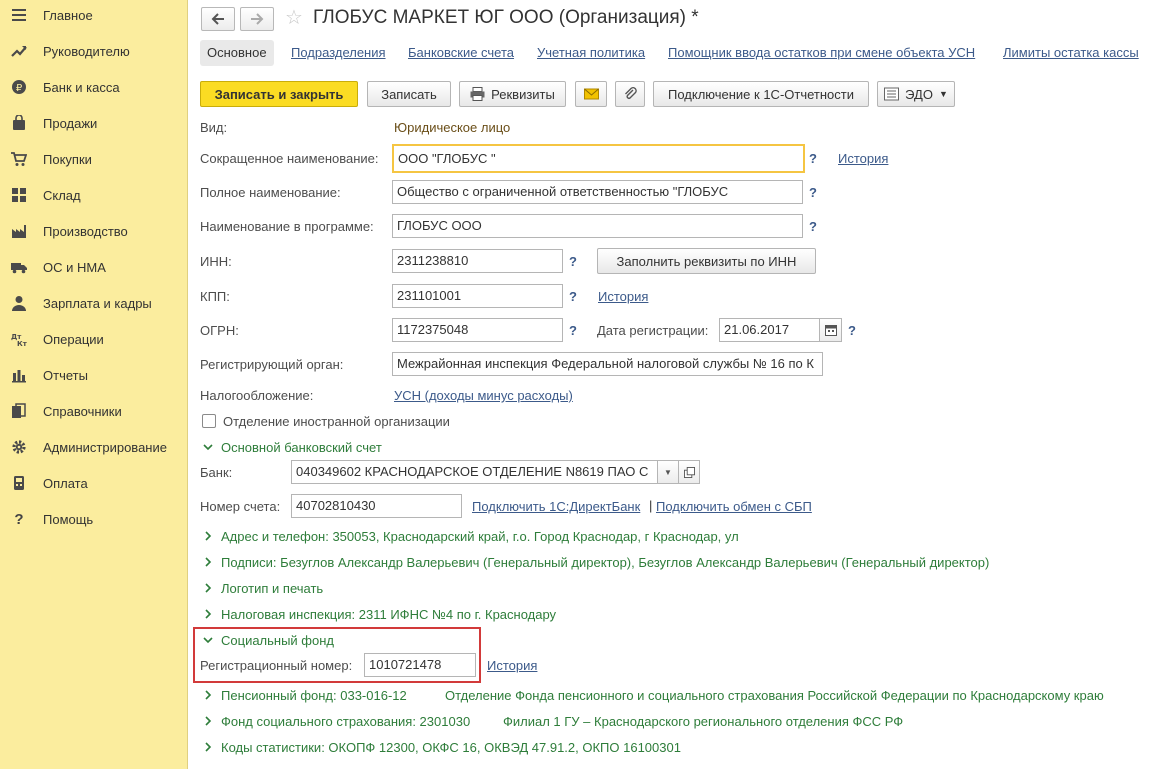 The height and width of the screenshot is (769, 1151). Describe the element at coordinates (73, 339) in the screenshot. I see `sidebar-item-label: Операции` at that location.